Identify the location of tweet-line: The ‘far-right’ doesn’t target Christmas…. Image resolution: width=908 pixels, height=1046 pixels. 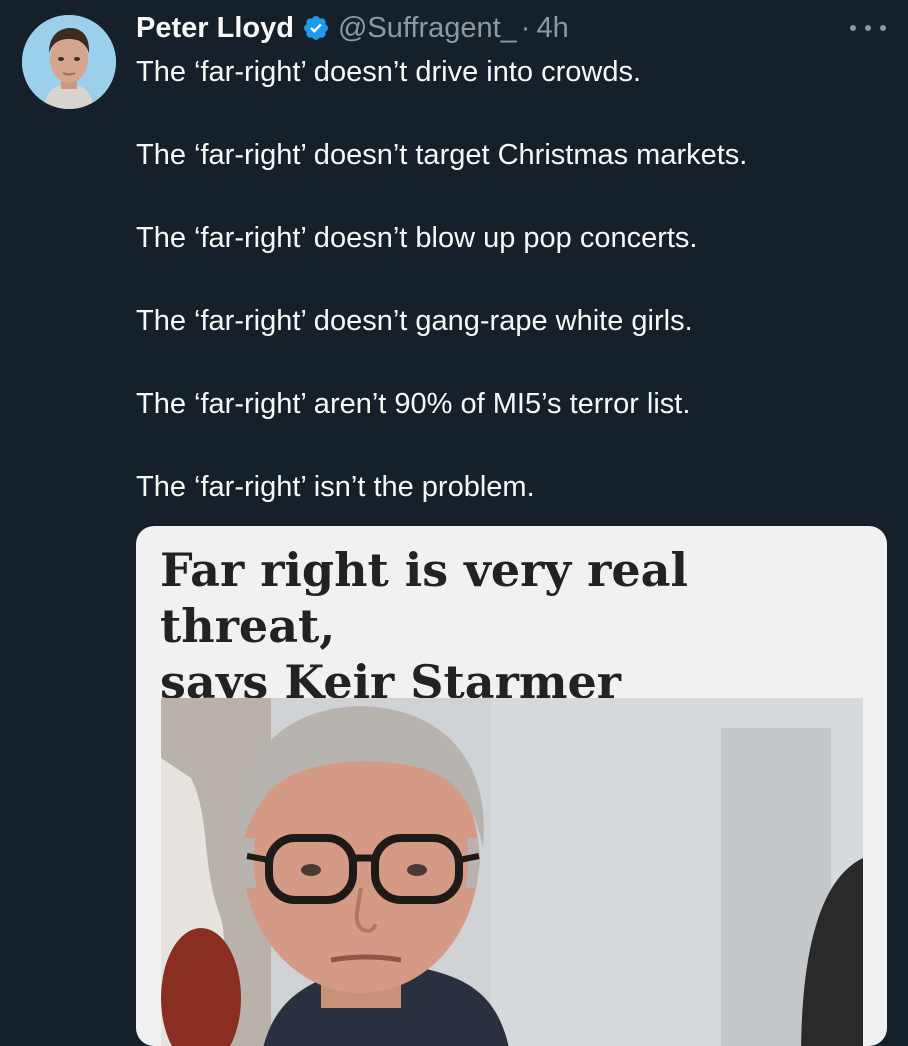
(442, 155).